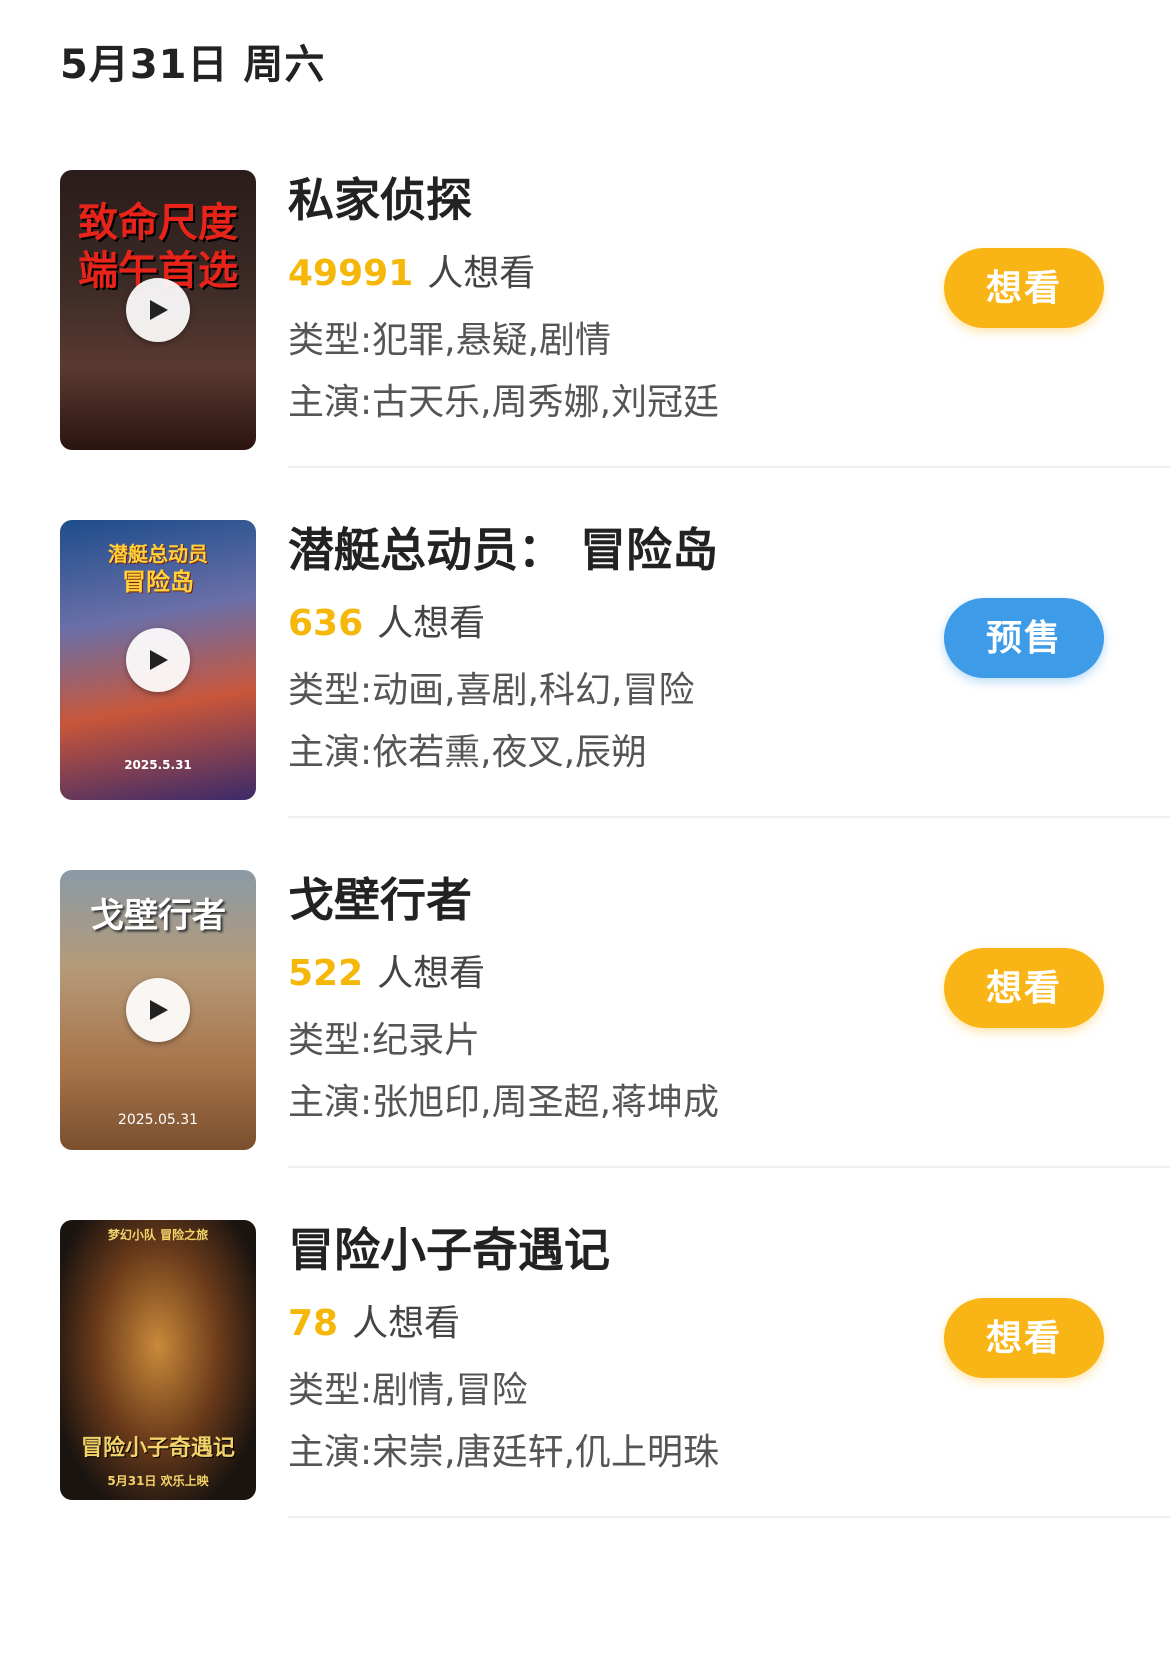  Describe the element at coordinates (503, 550) in the screenshot. I see `movie-title: 潜艇总动员： 冒险岛` at that location.